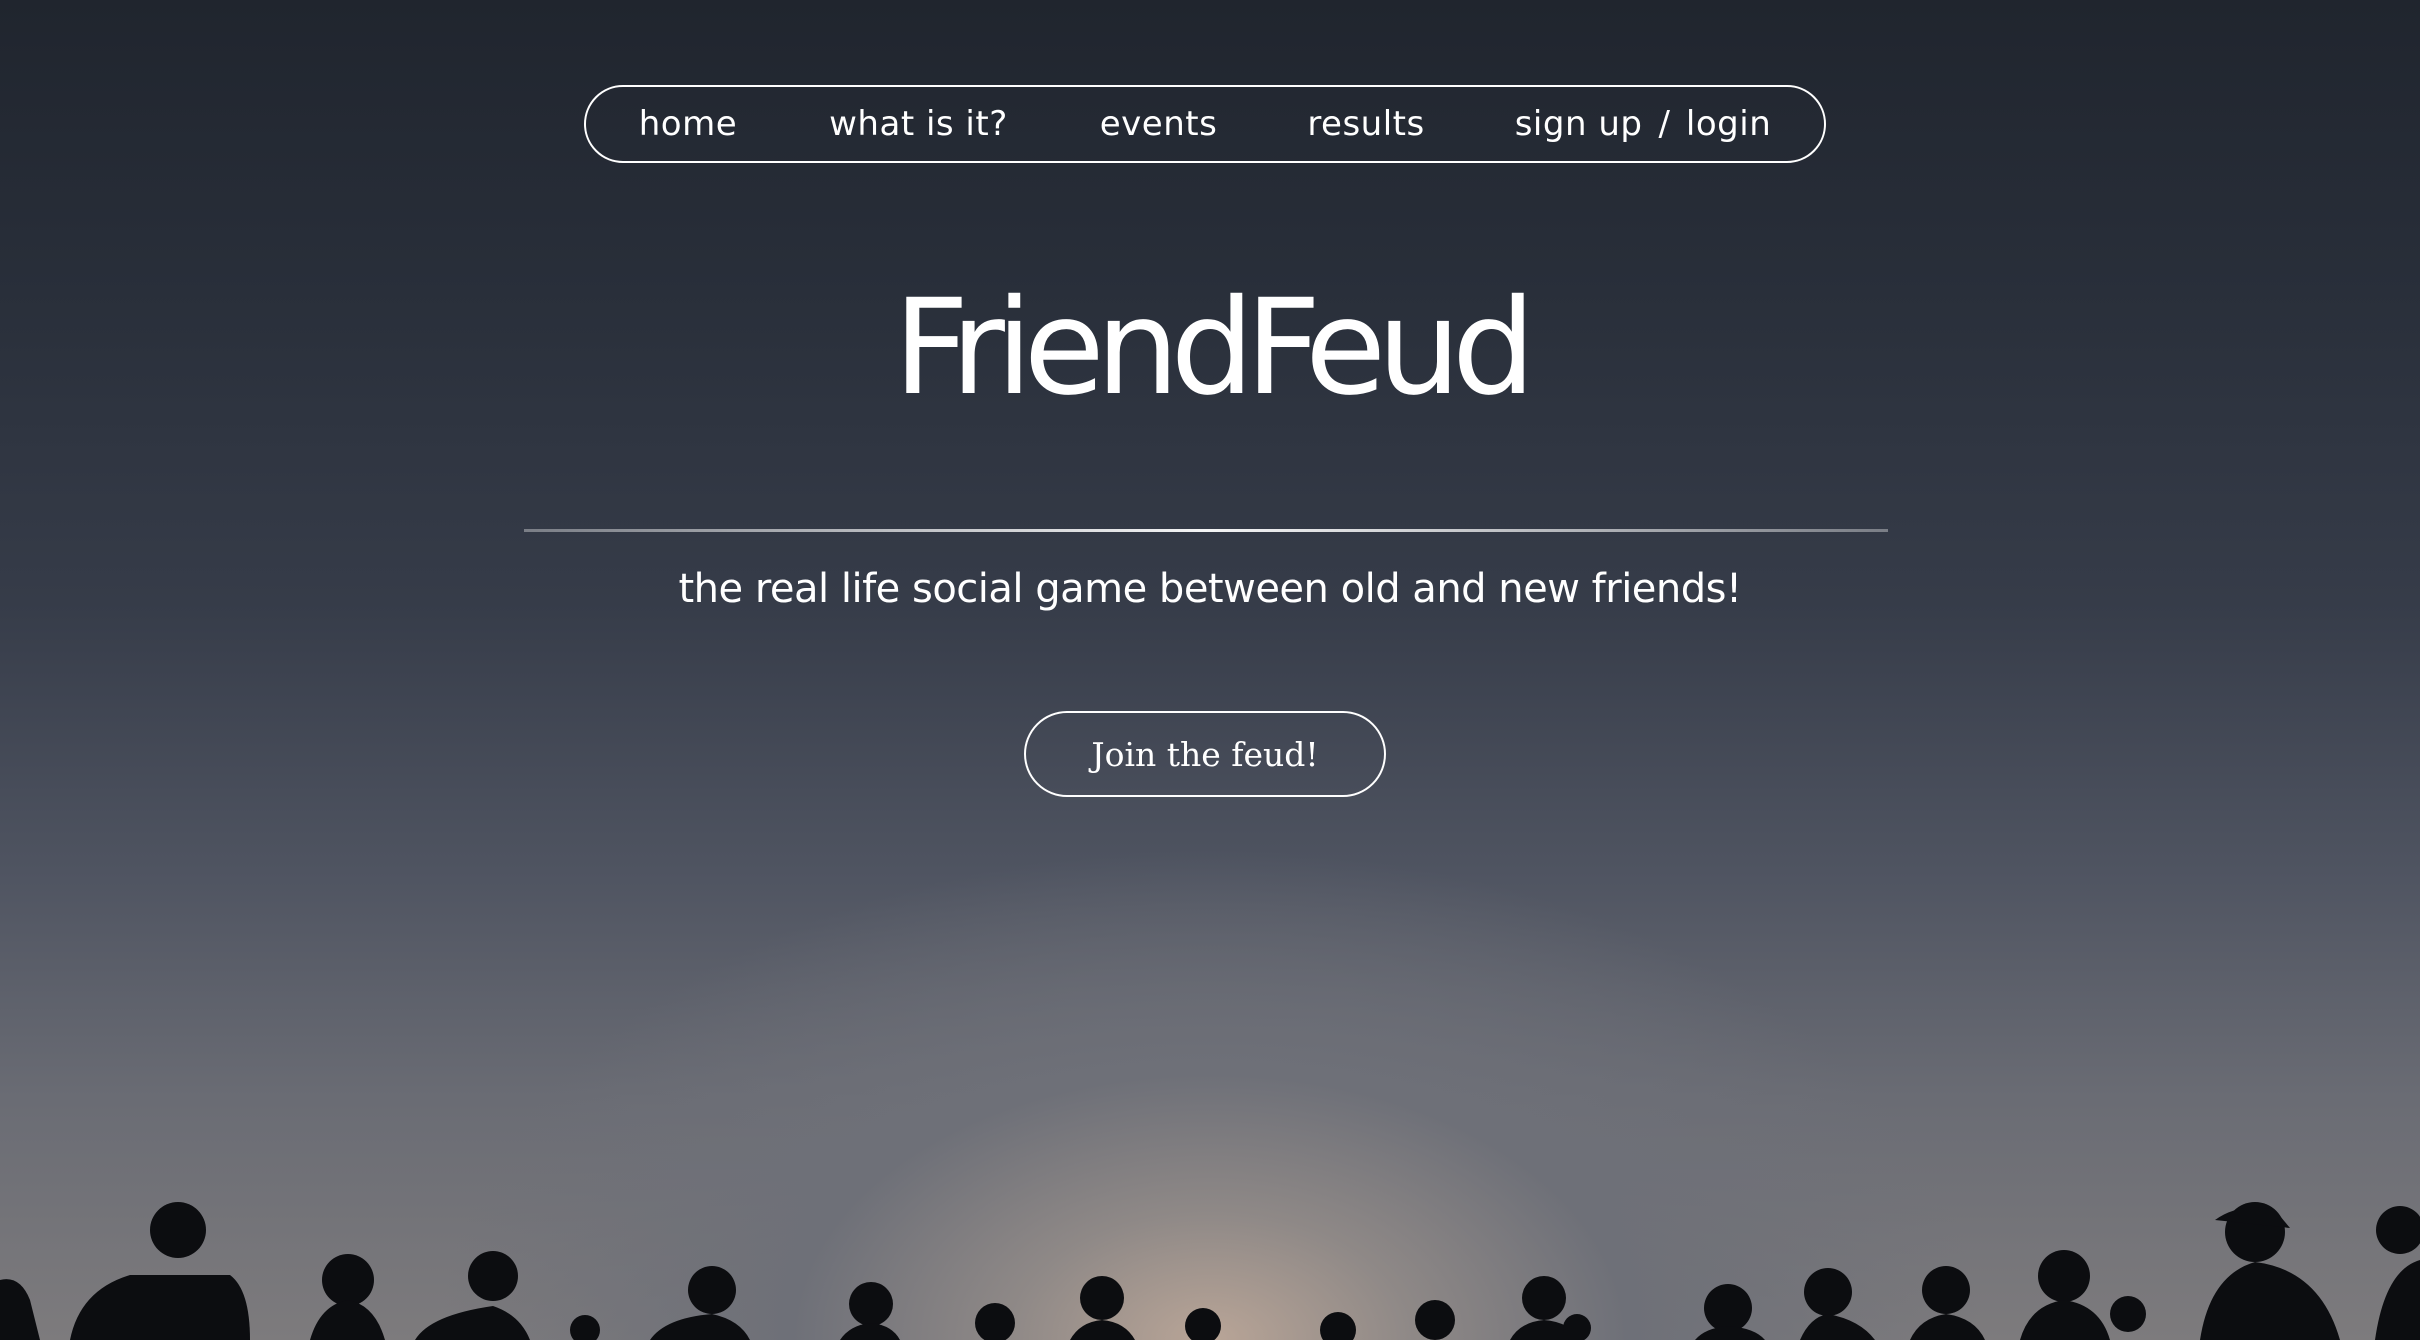 The image size is (2420, 1340). What do you see at coordinates (1214, 348) in the screenshot?
I see `brand-title: FriendFeud` at bounding box center [1214, 348].